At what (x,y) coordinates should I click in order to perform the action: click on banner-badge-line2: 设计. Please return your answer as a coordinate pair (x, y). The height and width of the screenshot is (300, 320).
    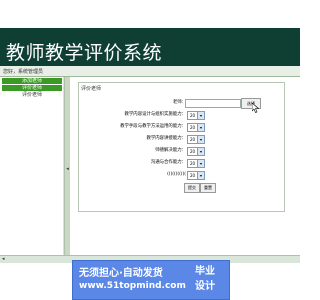
    Looking at the image, I should click on (205, 286).